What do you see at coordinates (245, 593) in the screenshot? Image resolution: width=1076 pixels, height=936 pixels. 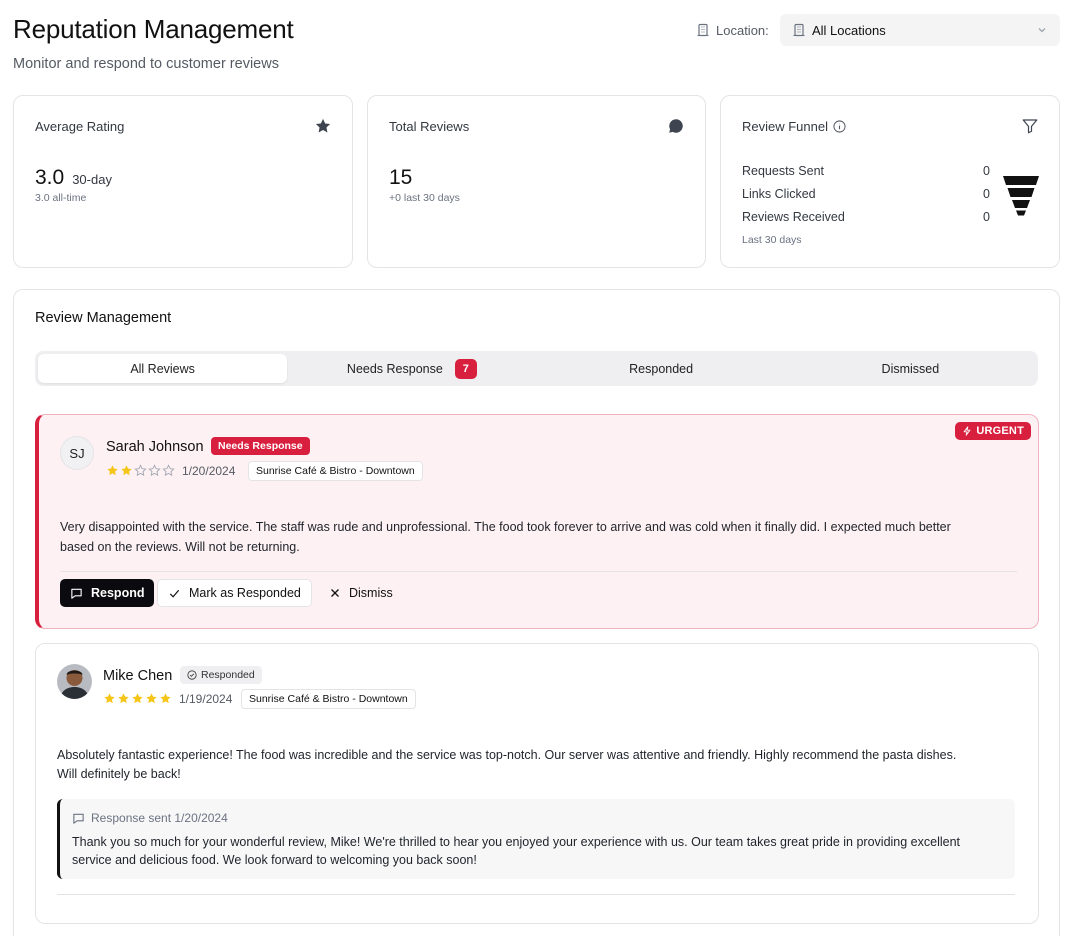 I see `mark-responded-label: Mark as Responded` at bounding box center [245, 593].